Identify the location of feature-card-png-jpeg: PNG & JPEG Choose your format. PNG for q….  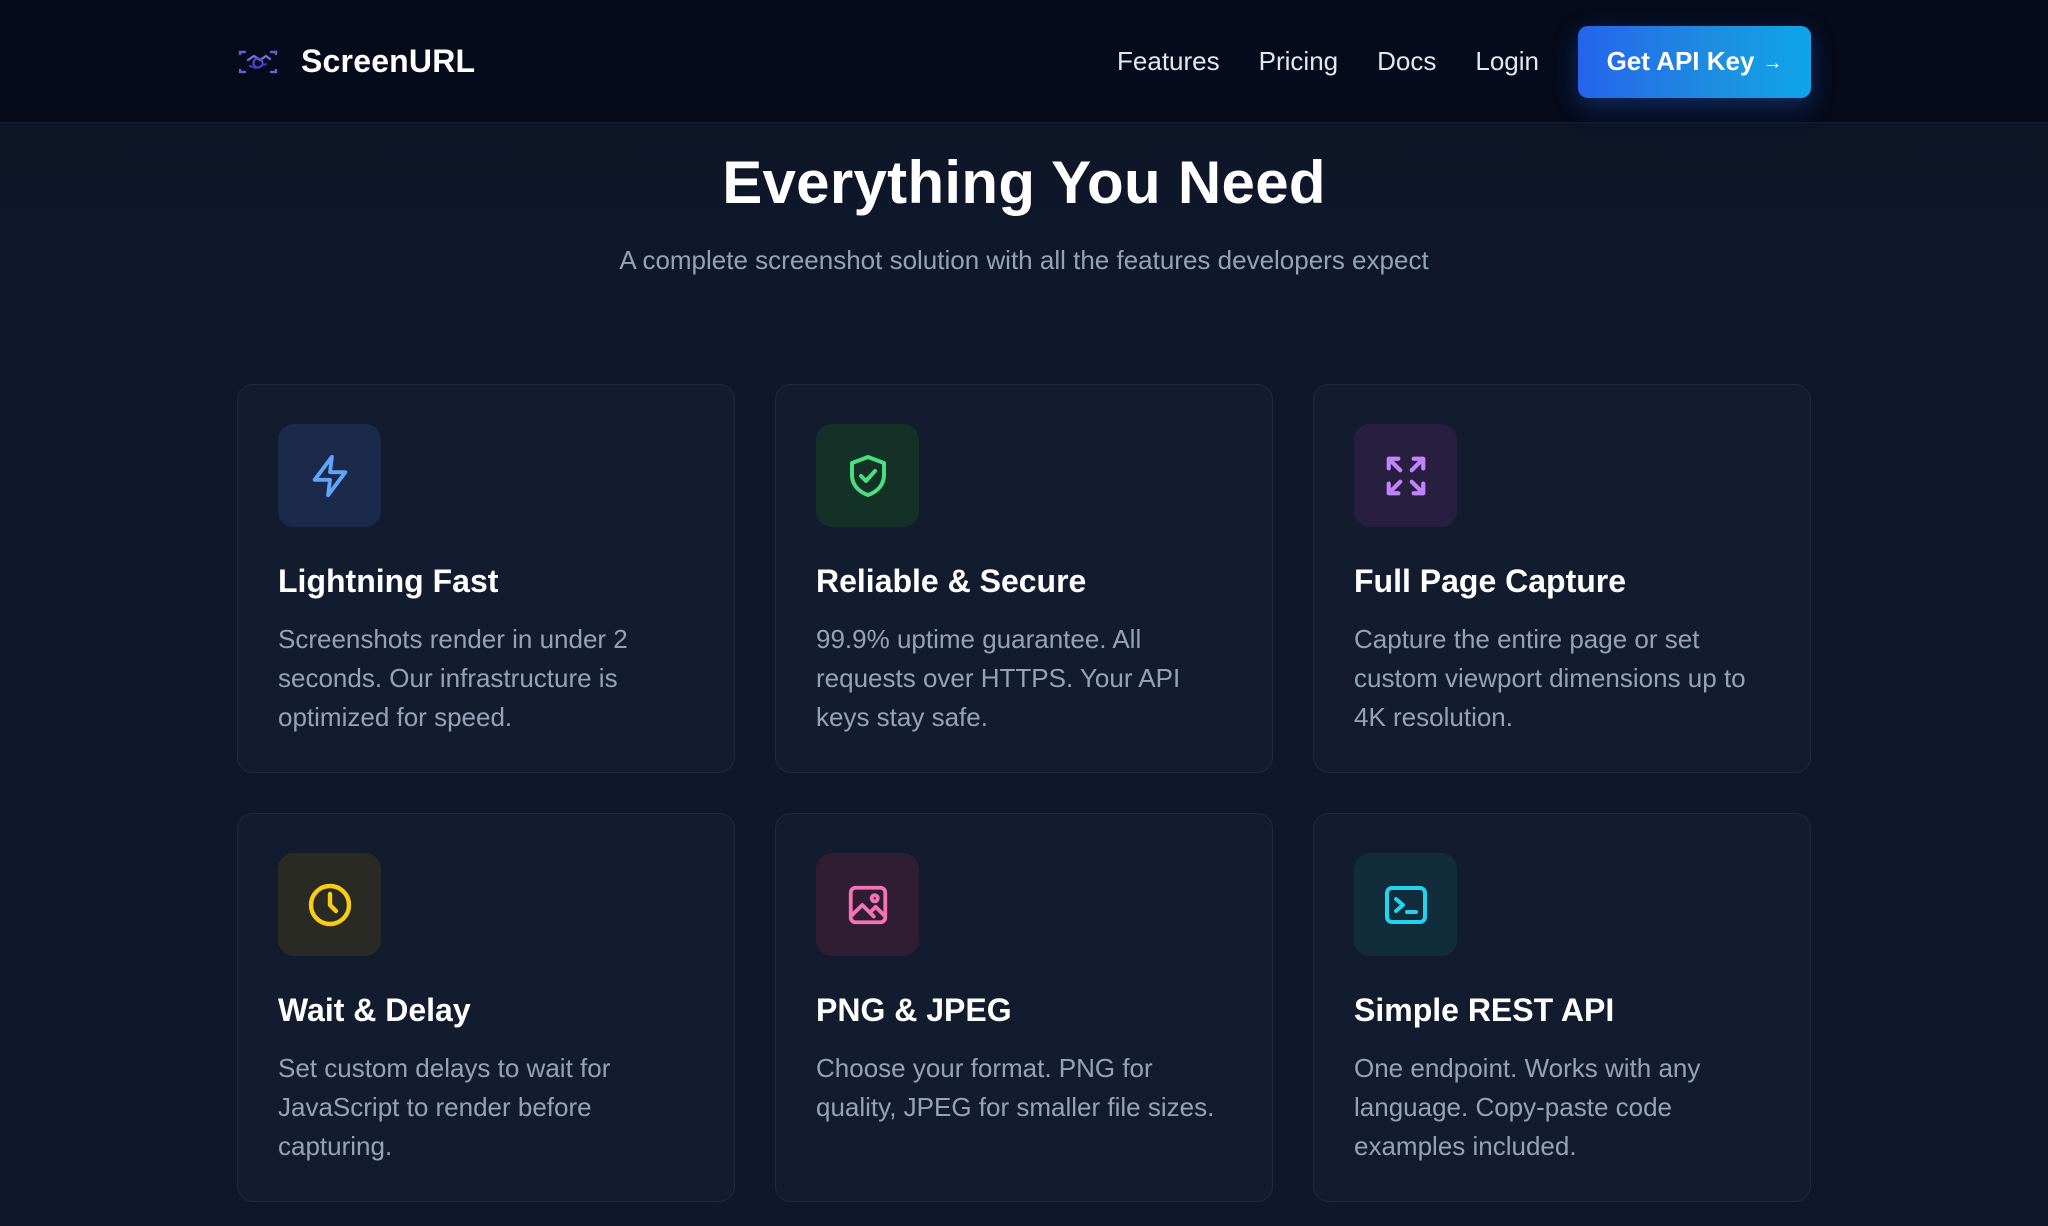
(1024, 1007).